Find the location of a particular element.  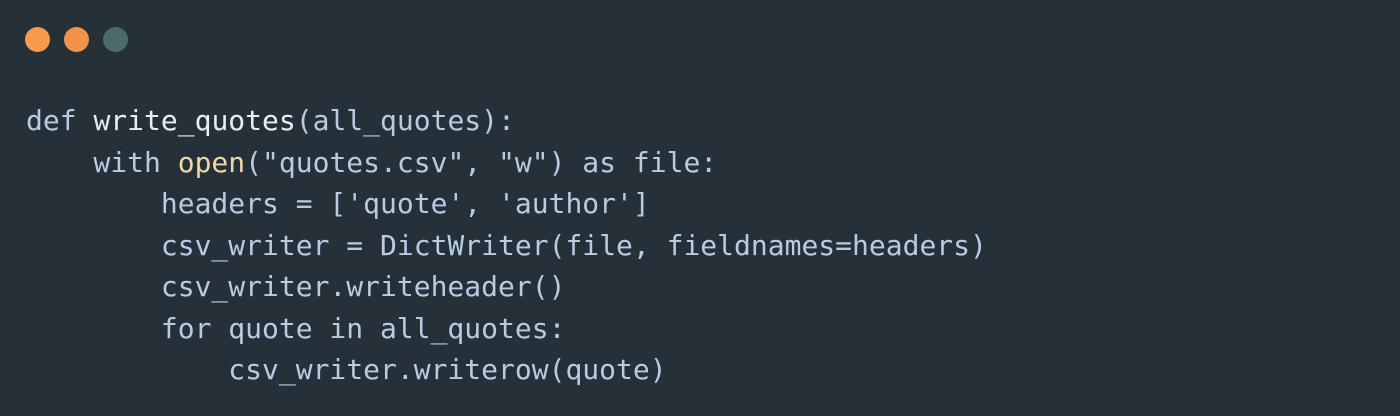

code-line: csv_writer.writerow(quote) is located at coordinates (506, 370).